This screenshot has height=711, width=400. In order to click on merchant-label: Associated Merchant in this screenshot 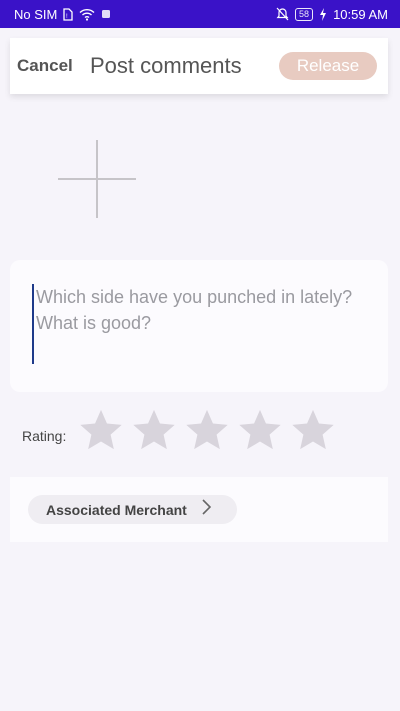, I will do `click(116, 509)`.